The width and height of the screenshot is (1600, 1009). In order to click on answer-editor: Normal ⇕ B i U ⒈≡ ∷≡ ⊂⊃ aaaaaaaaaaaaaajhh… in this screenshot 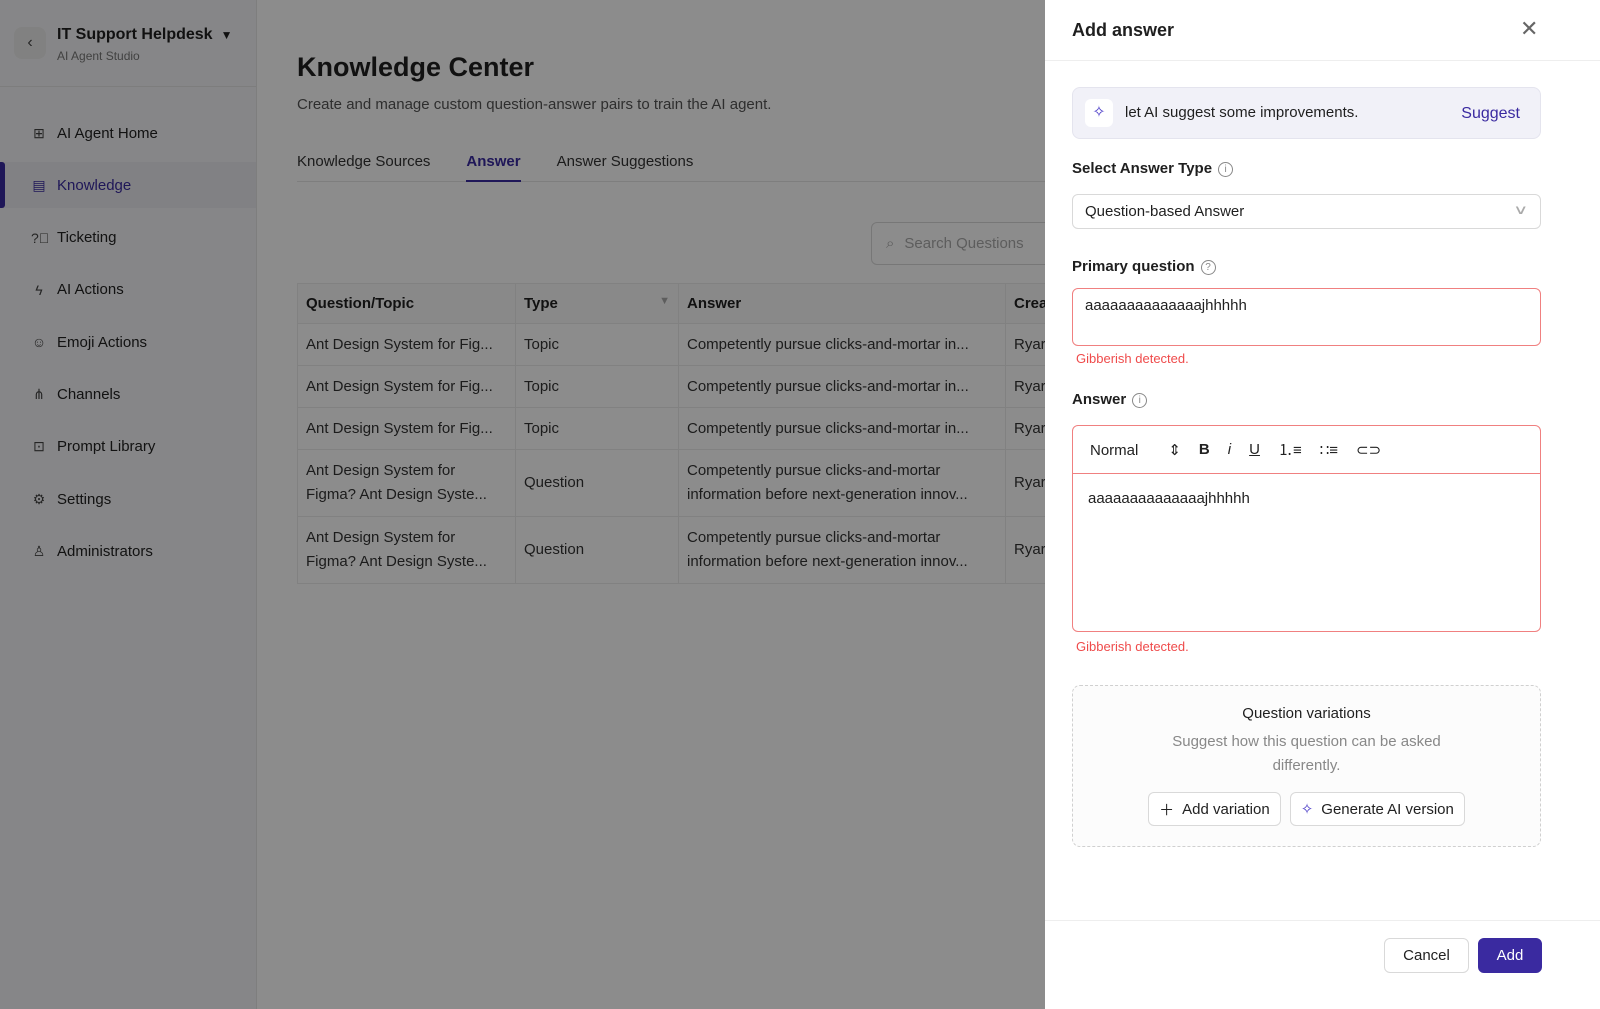, I will do `click(1306, 528)`.